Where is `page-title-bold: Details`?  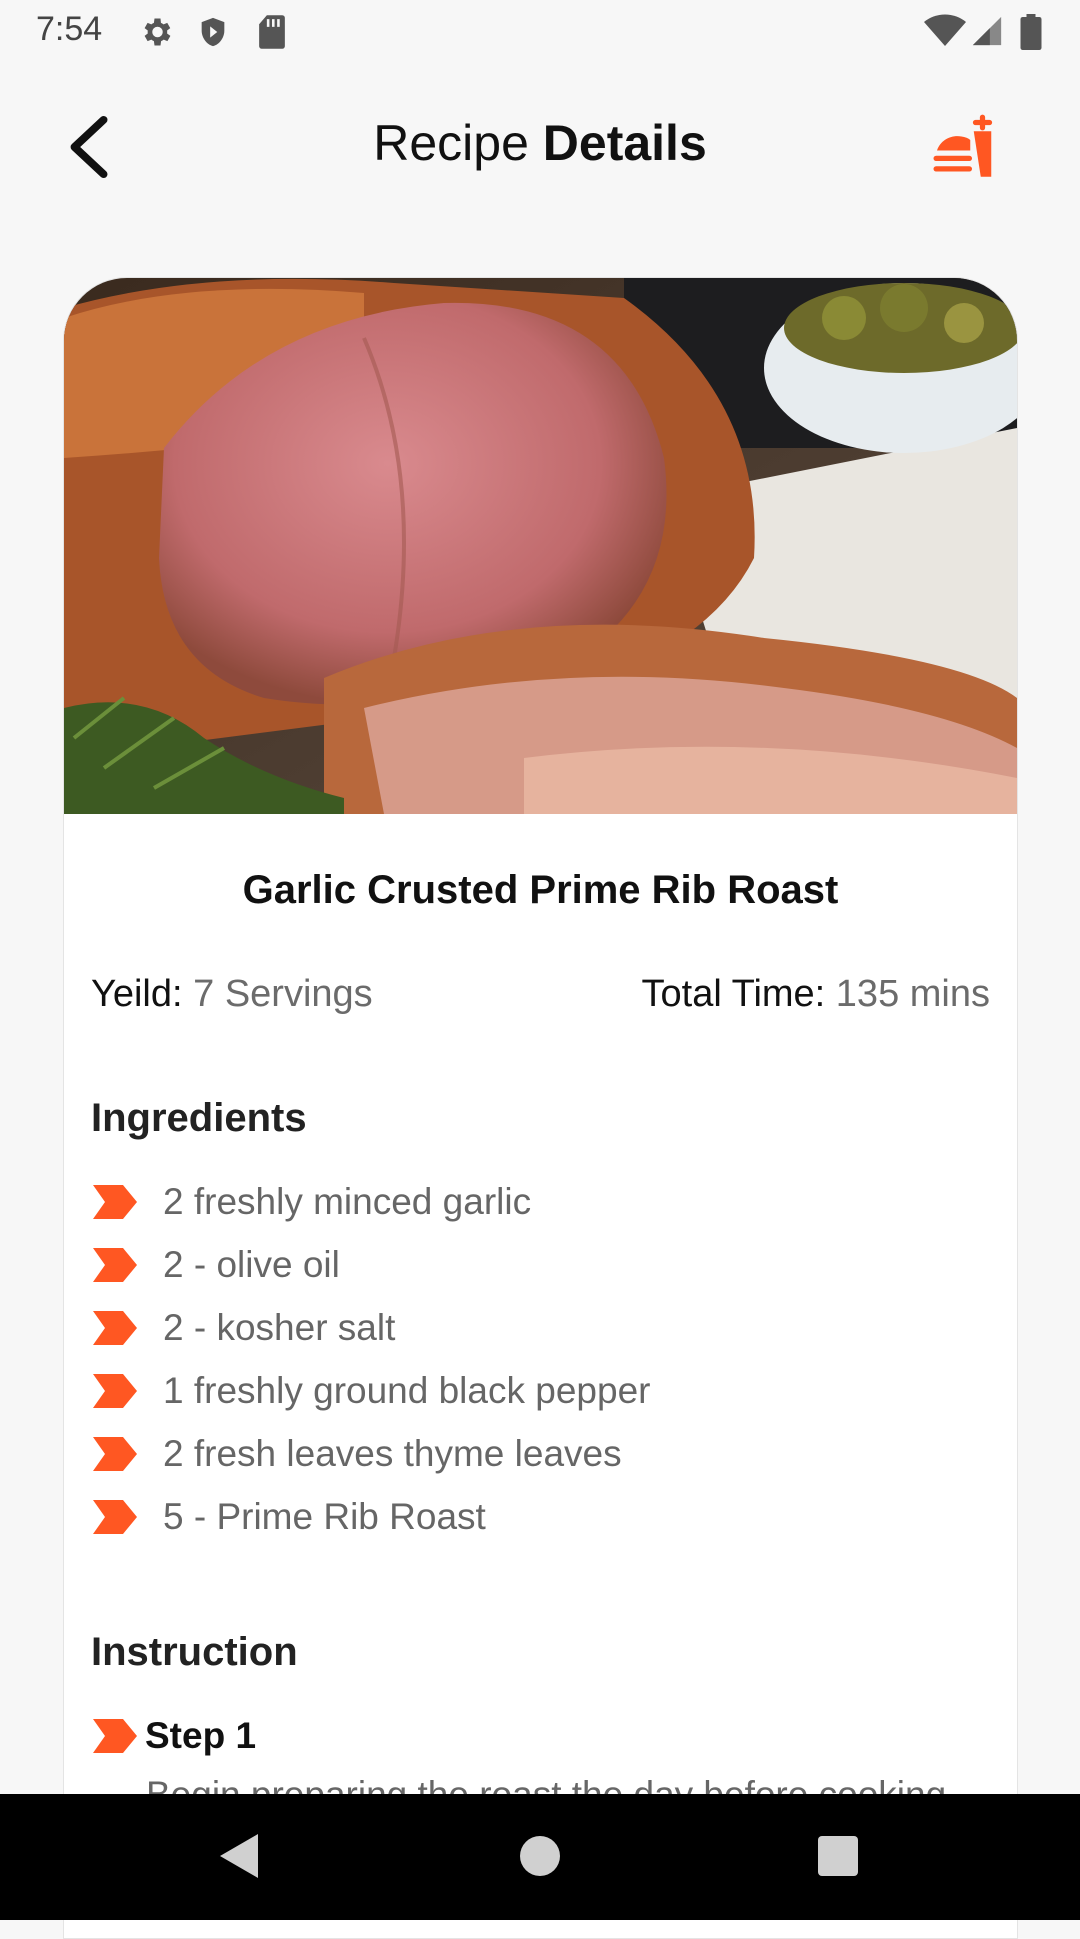 page-title-bold: Details is located at coordinates (624, 143).